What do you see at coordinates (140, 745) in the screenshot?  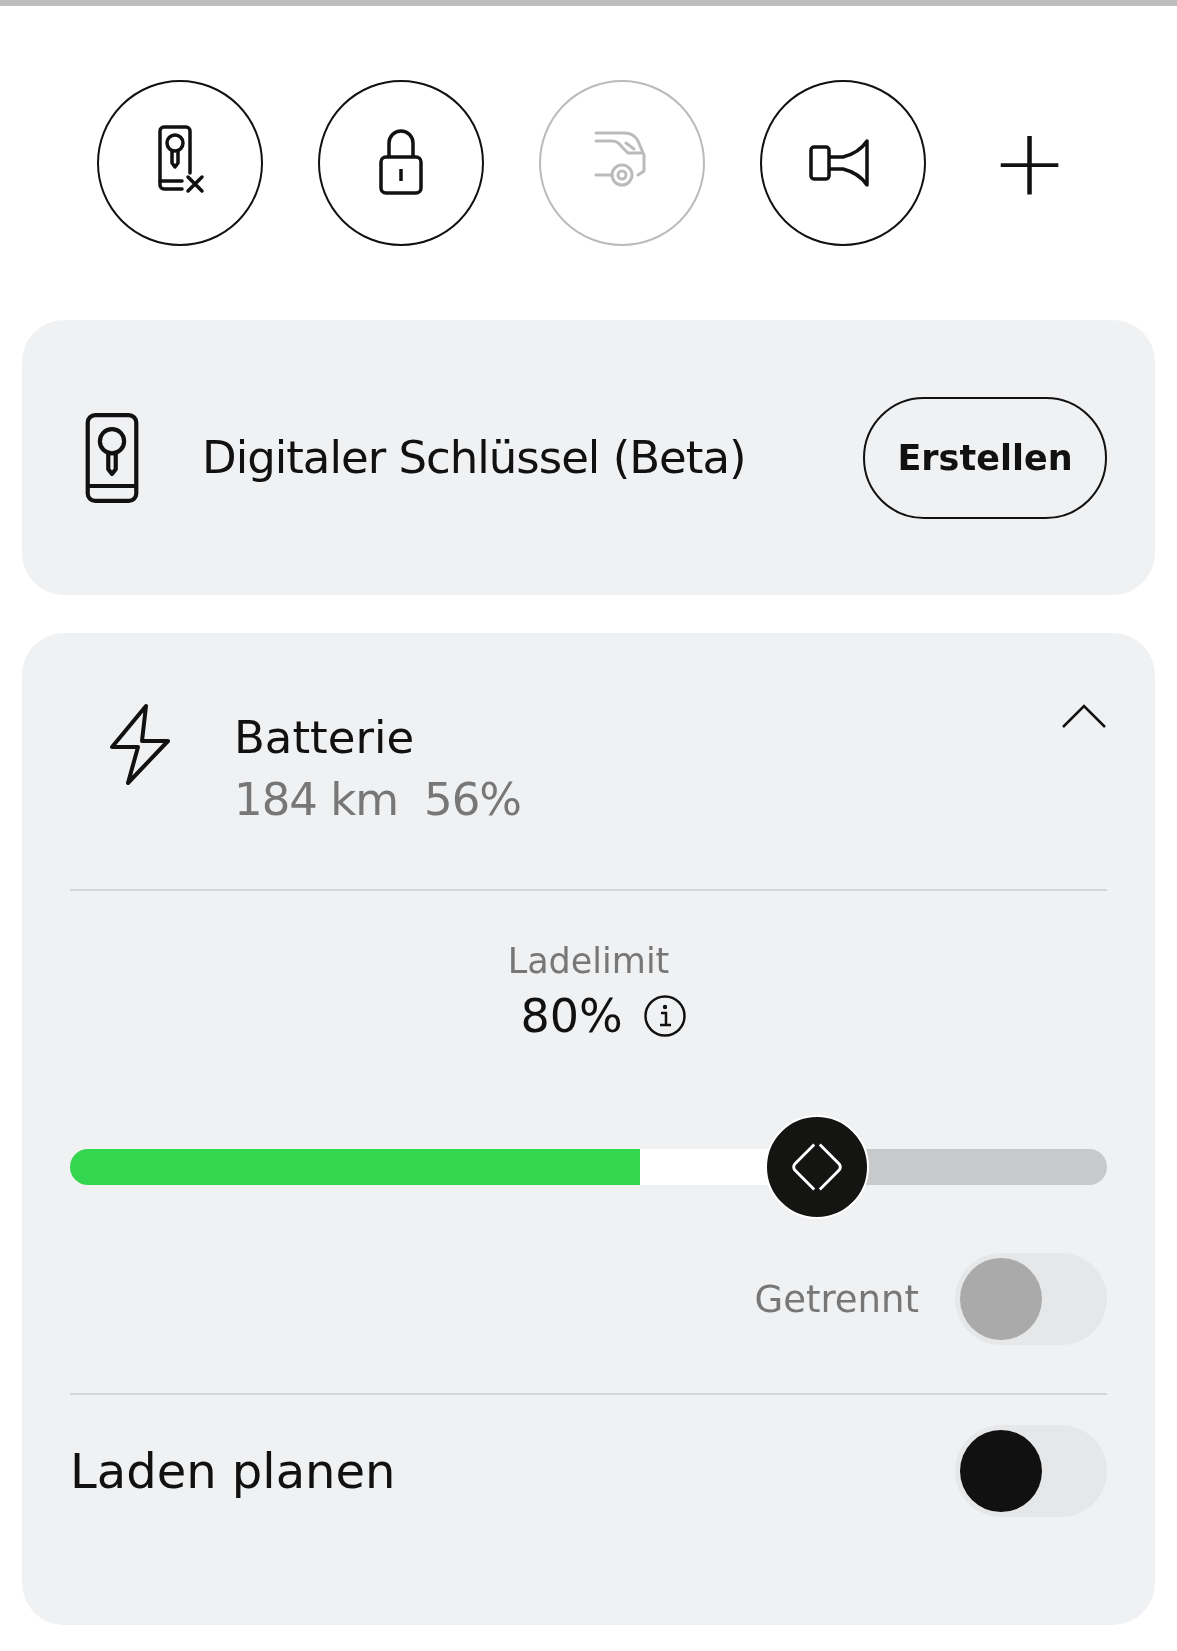 I see `lightning-icon` at bounding box center [140, 745].